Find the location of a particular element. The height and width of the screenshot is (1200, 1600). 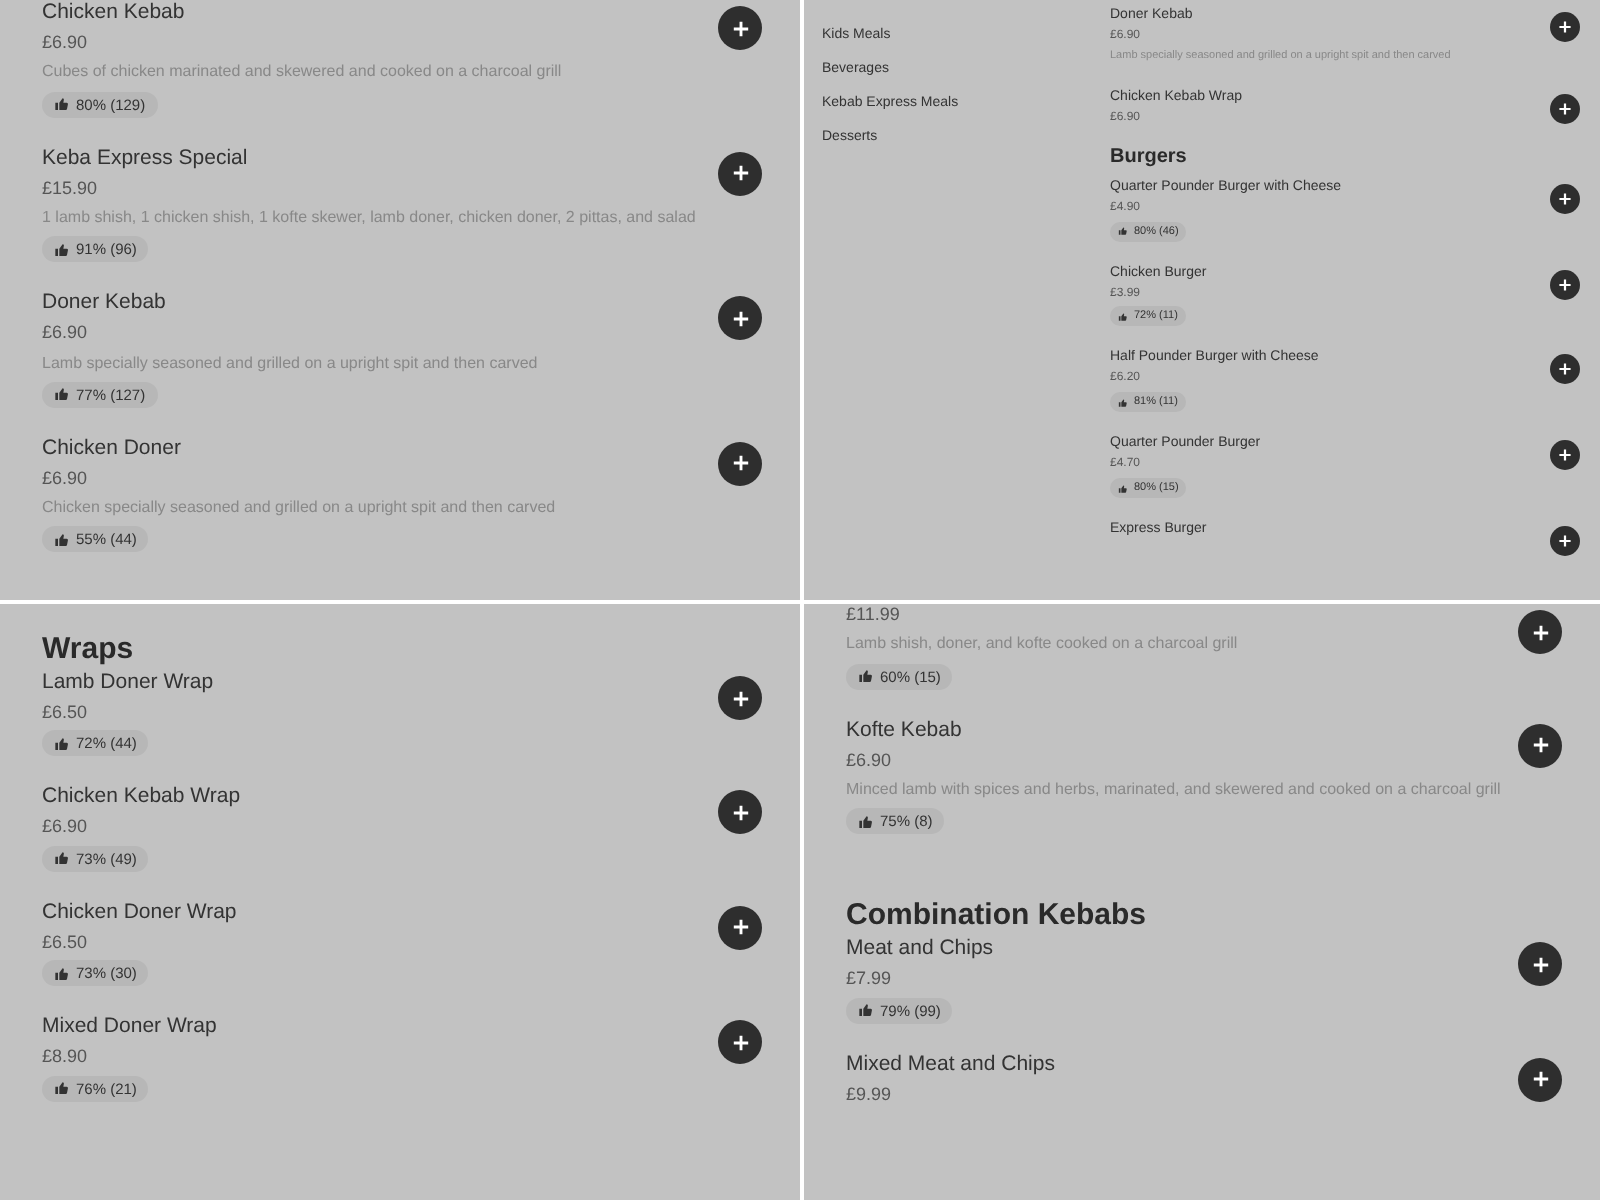

item-price: £9.99 is located at coordinates (870, 1093).